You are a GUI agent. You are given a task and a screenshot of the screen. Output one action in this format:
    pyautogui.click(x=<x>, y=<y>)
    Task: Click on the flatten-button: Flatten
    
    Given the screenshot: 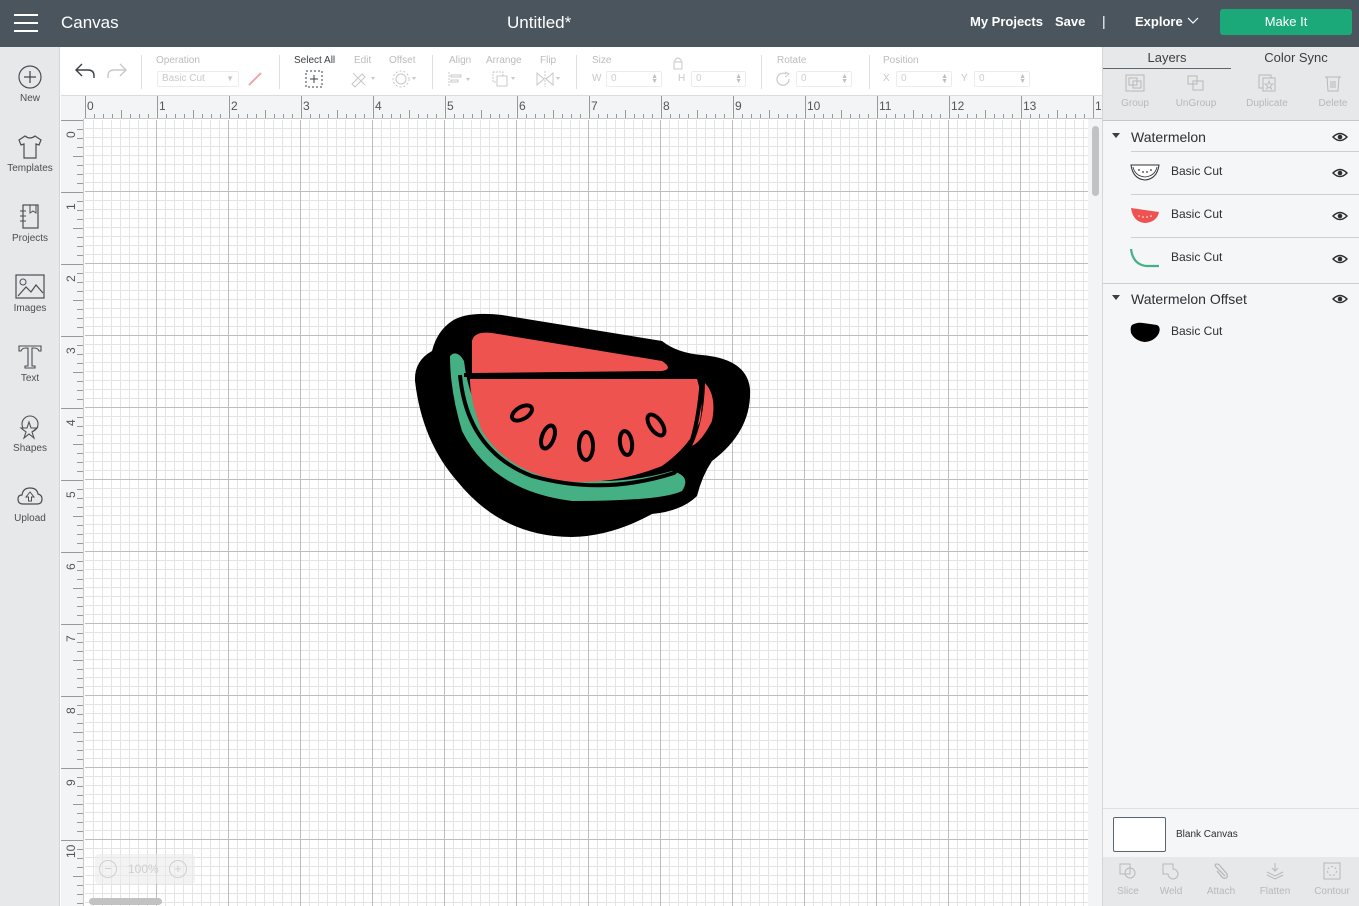 What is the action you would take?
    pyautogui.click(x=1275, y=879)
    